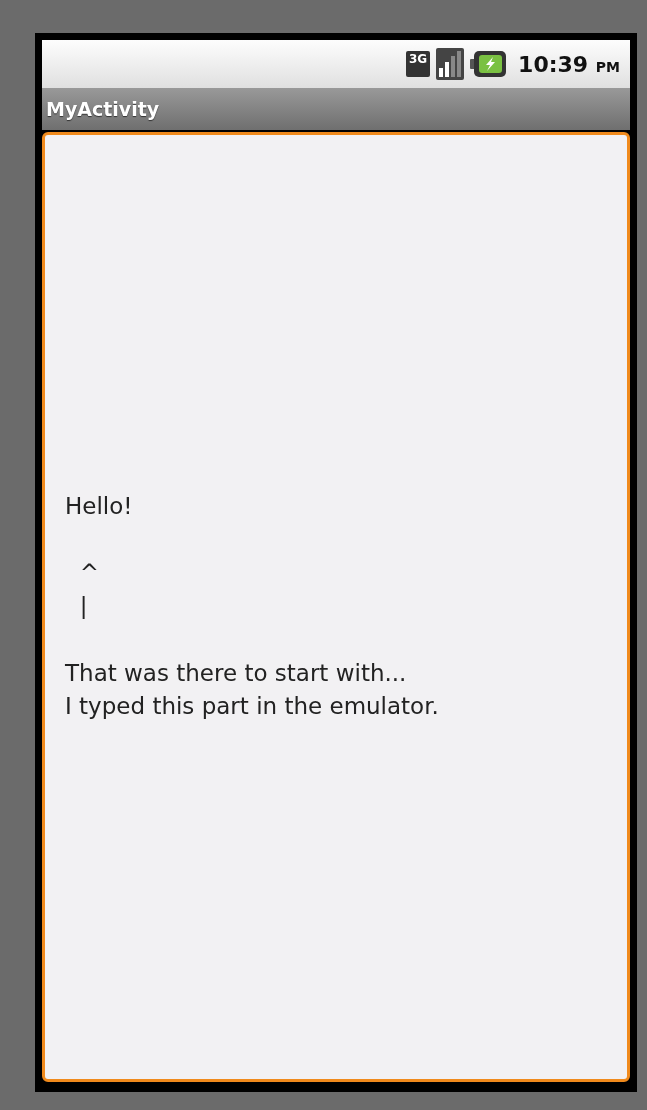 This screenshot has height=1110, width=647. Describe the element at coordinates (488, 64) in the screenshot. I see `battery-charging-icon` at that location.